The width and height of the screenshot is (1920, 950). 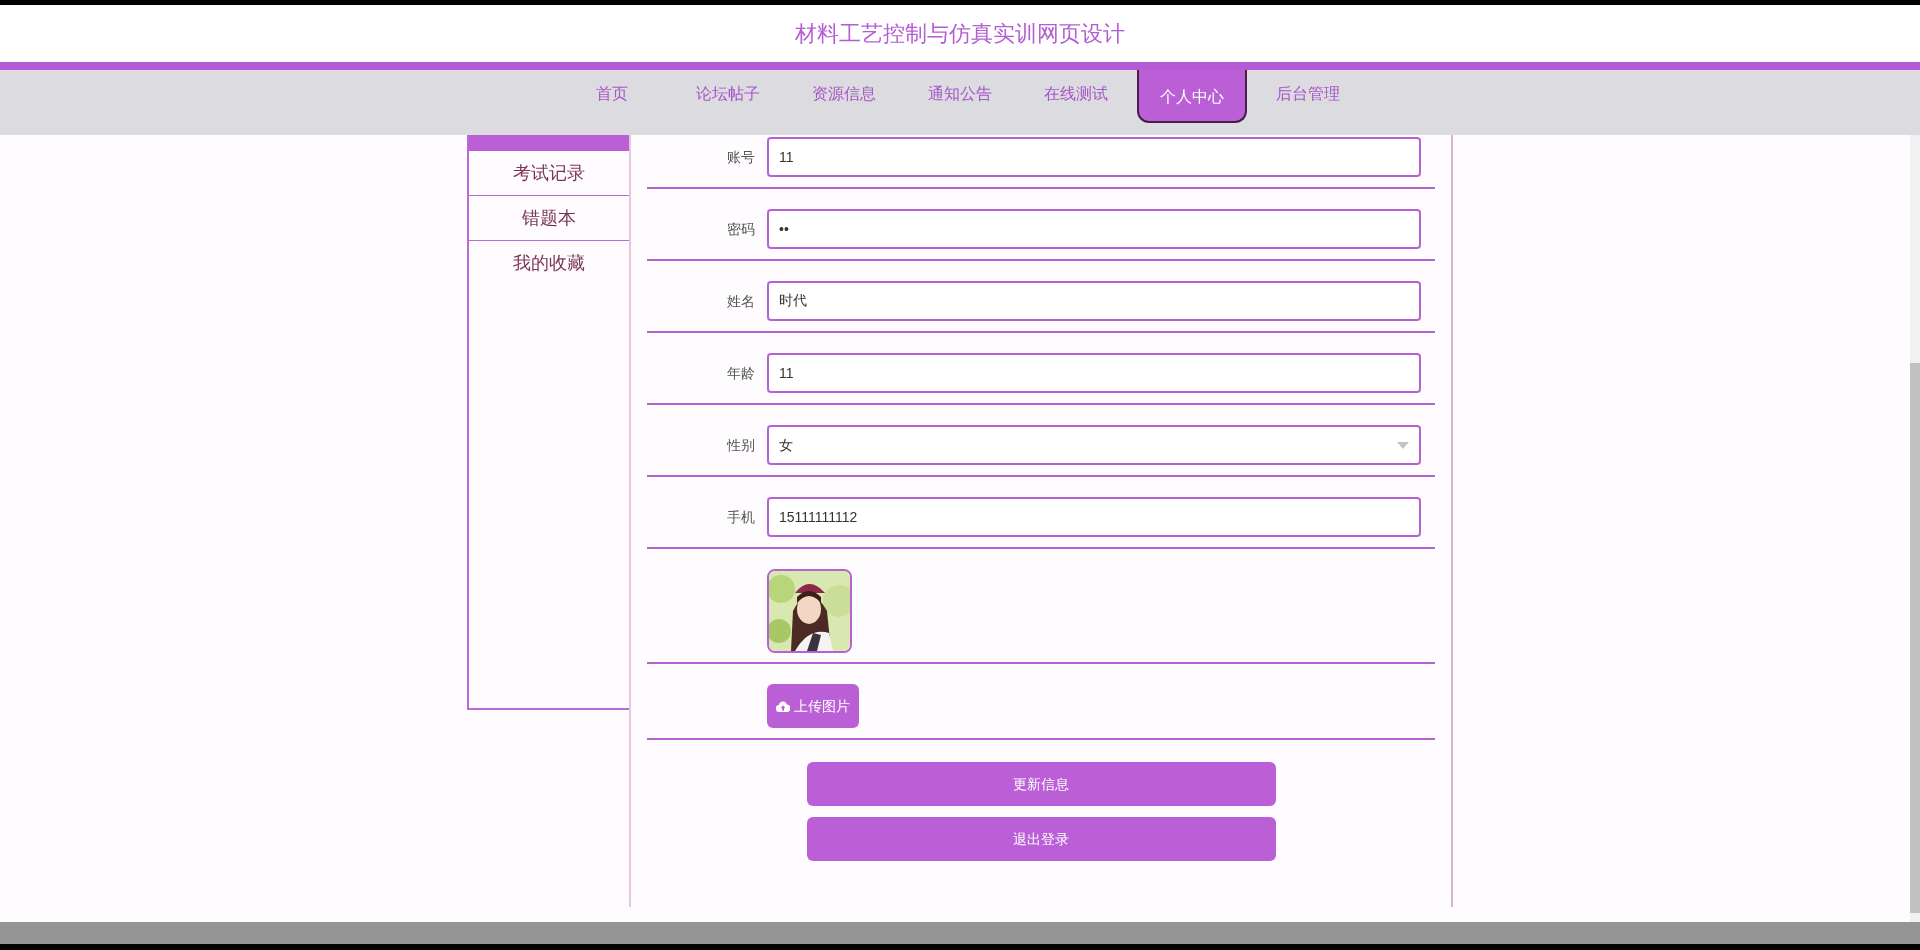 I want to click on action-button: 更新信息, so click(x=1041, y=784).